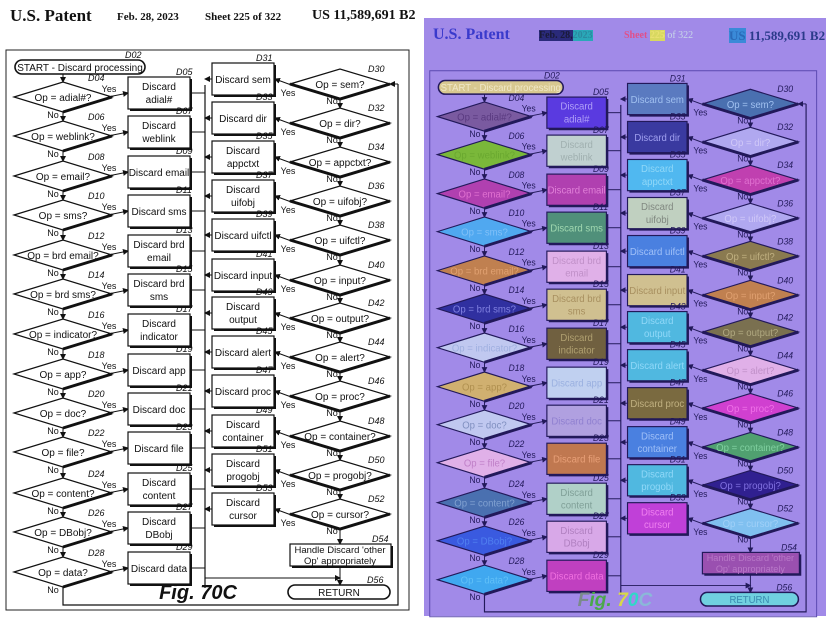 This screenshot has width=837, height=632. Describe the element at coordinates (576, 422) in the screenshot. I see `colorized-action-label: Discard doc` at that location.